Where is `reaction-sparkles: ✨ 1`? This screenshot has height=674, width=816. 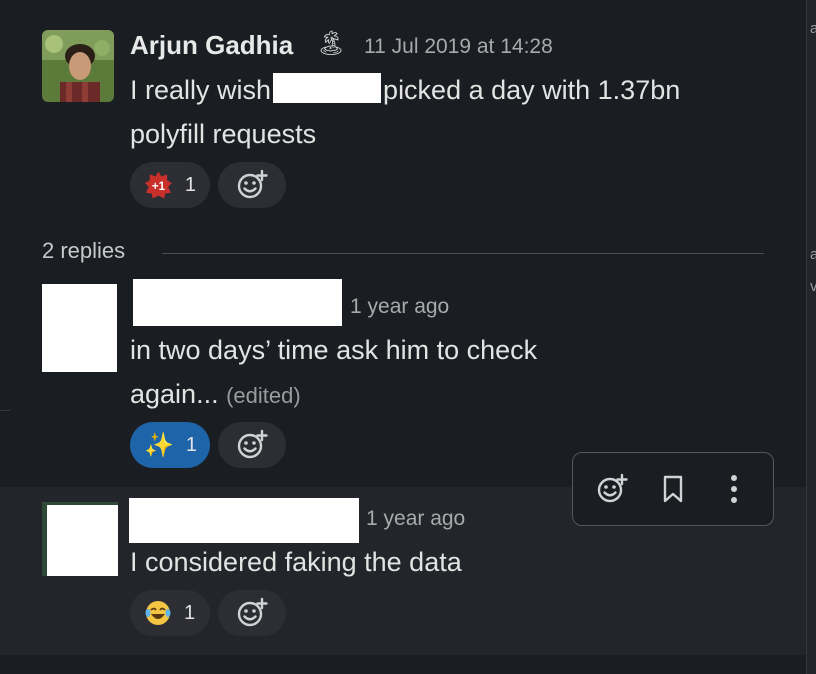 reaction-sparkles: ✨ 1 is located at coordinates (170, 445).